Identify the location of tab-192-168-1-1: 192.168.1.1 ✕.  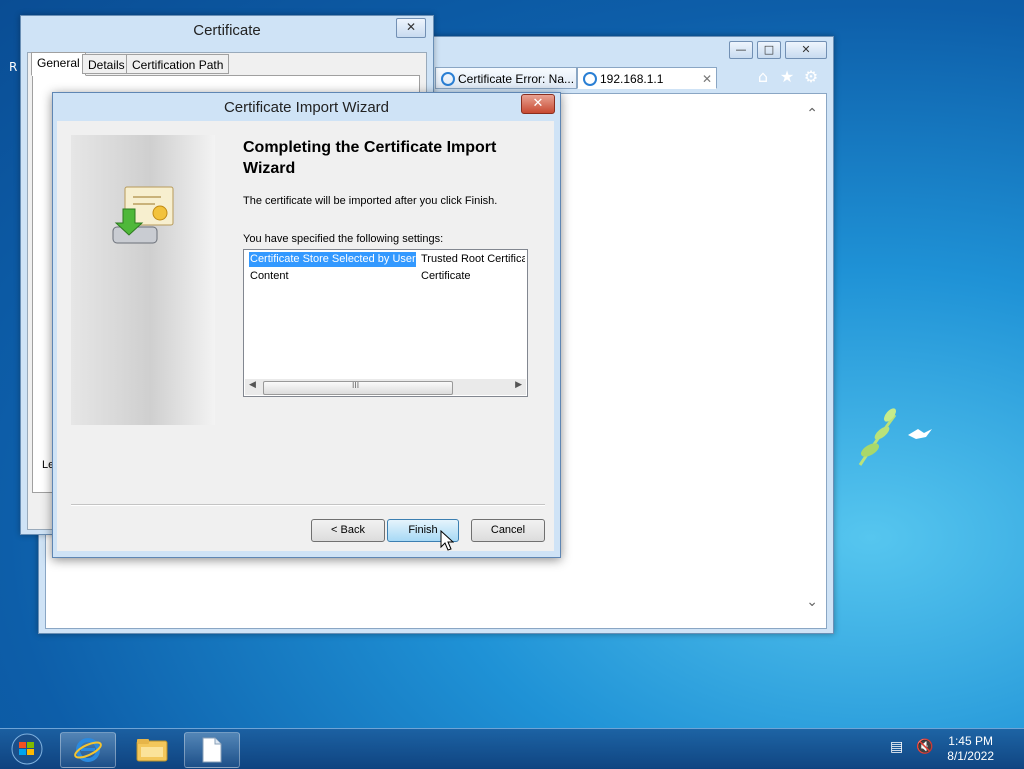
(647, 78).